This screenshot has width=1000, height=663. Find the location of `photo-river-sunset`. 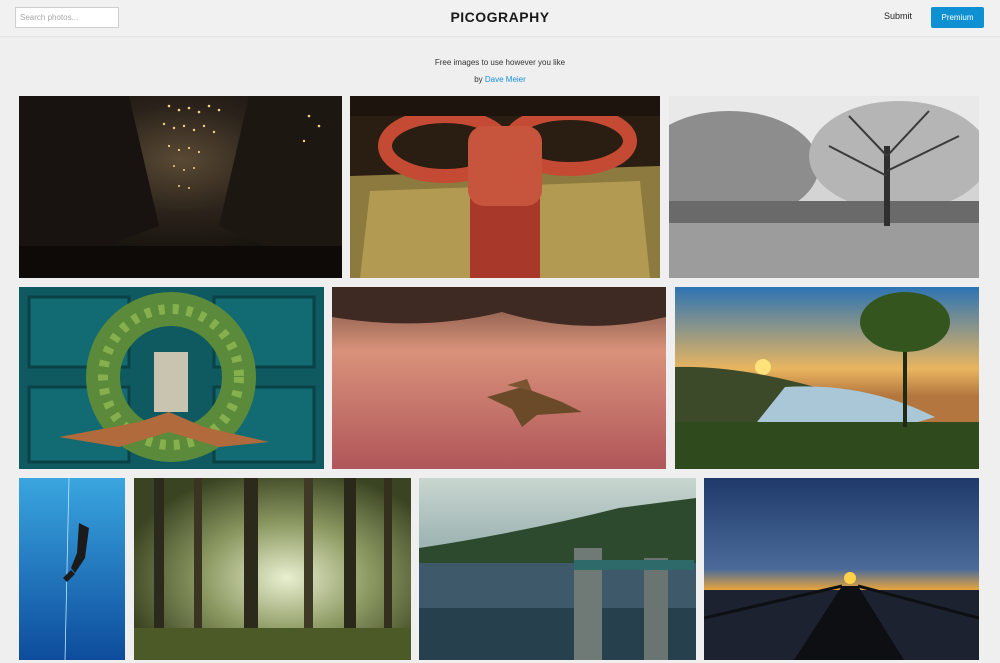

photo-river-sunset is located at coordinates (827, 378).